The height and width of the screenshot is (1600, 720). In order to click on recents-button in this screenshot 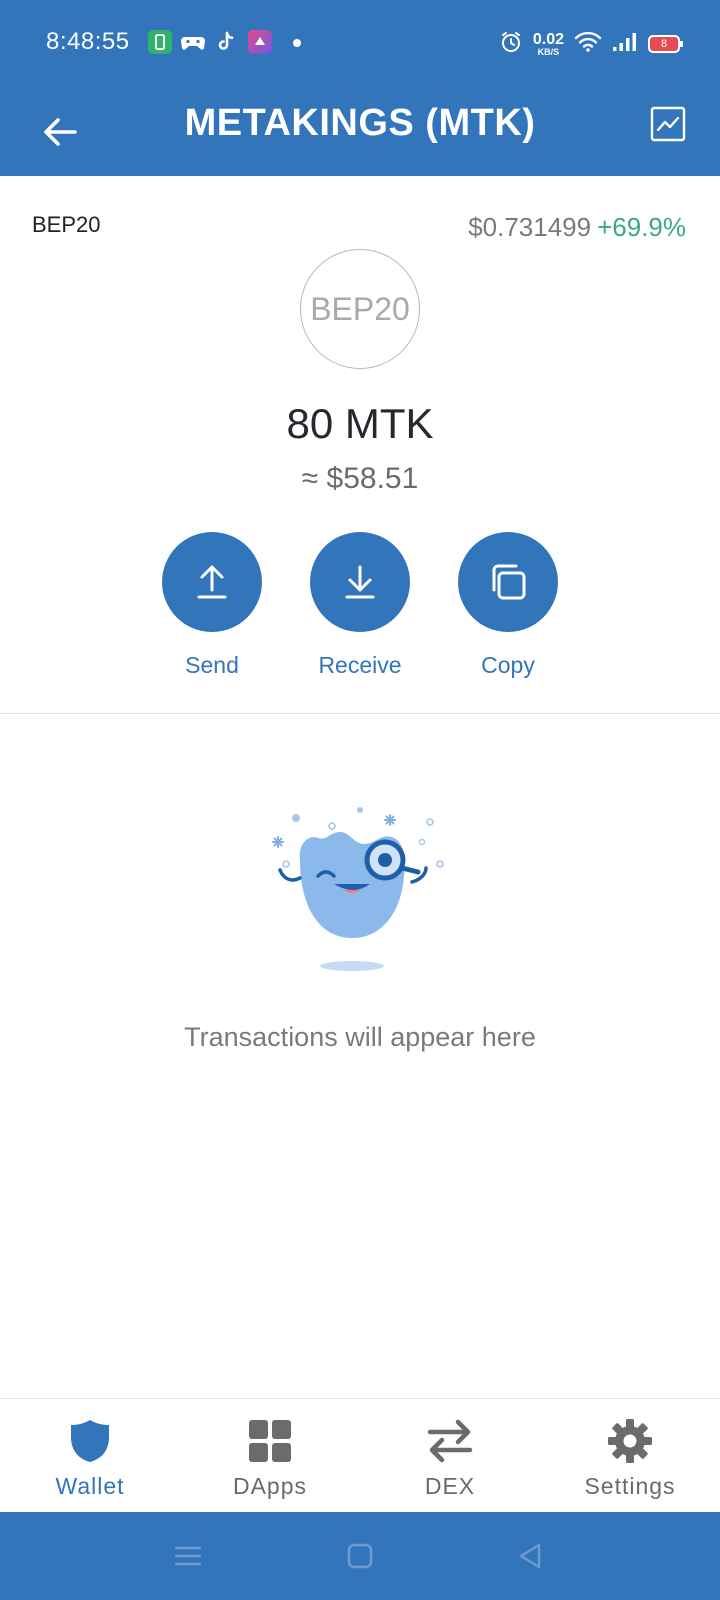, I will do `click(188, 1556)`.